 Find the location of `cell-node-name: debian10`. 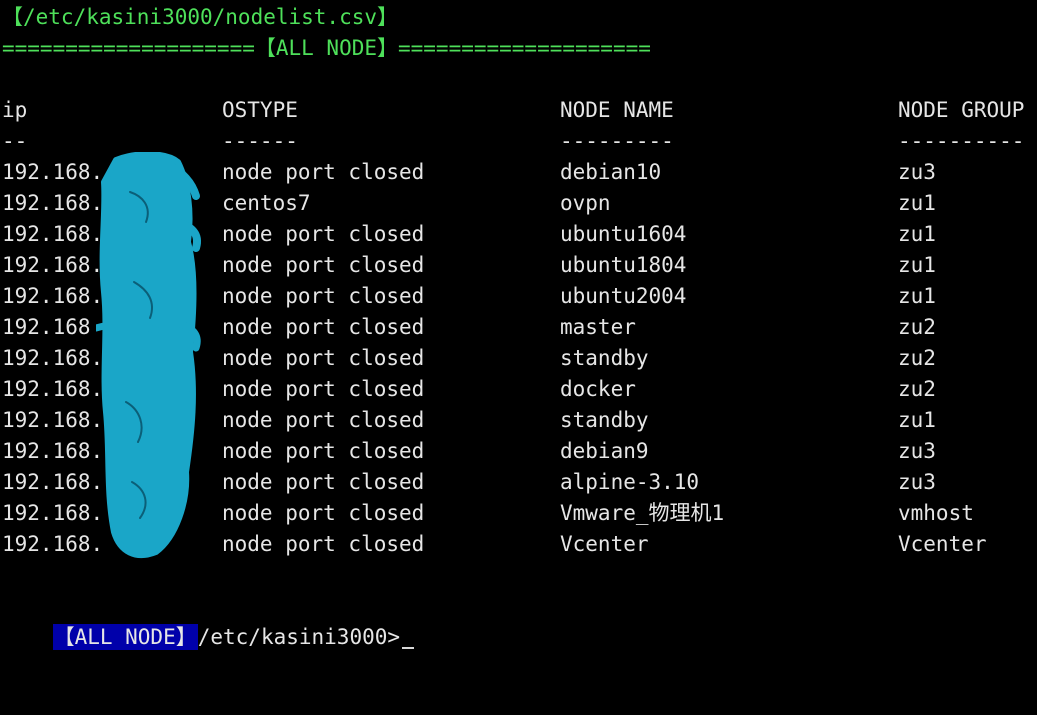

cell-node-name: debian10 is located at coordinates (611, 172).